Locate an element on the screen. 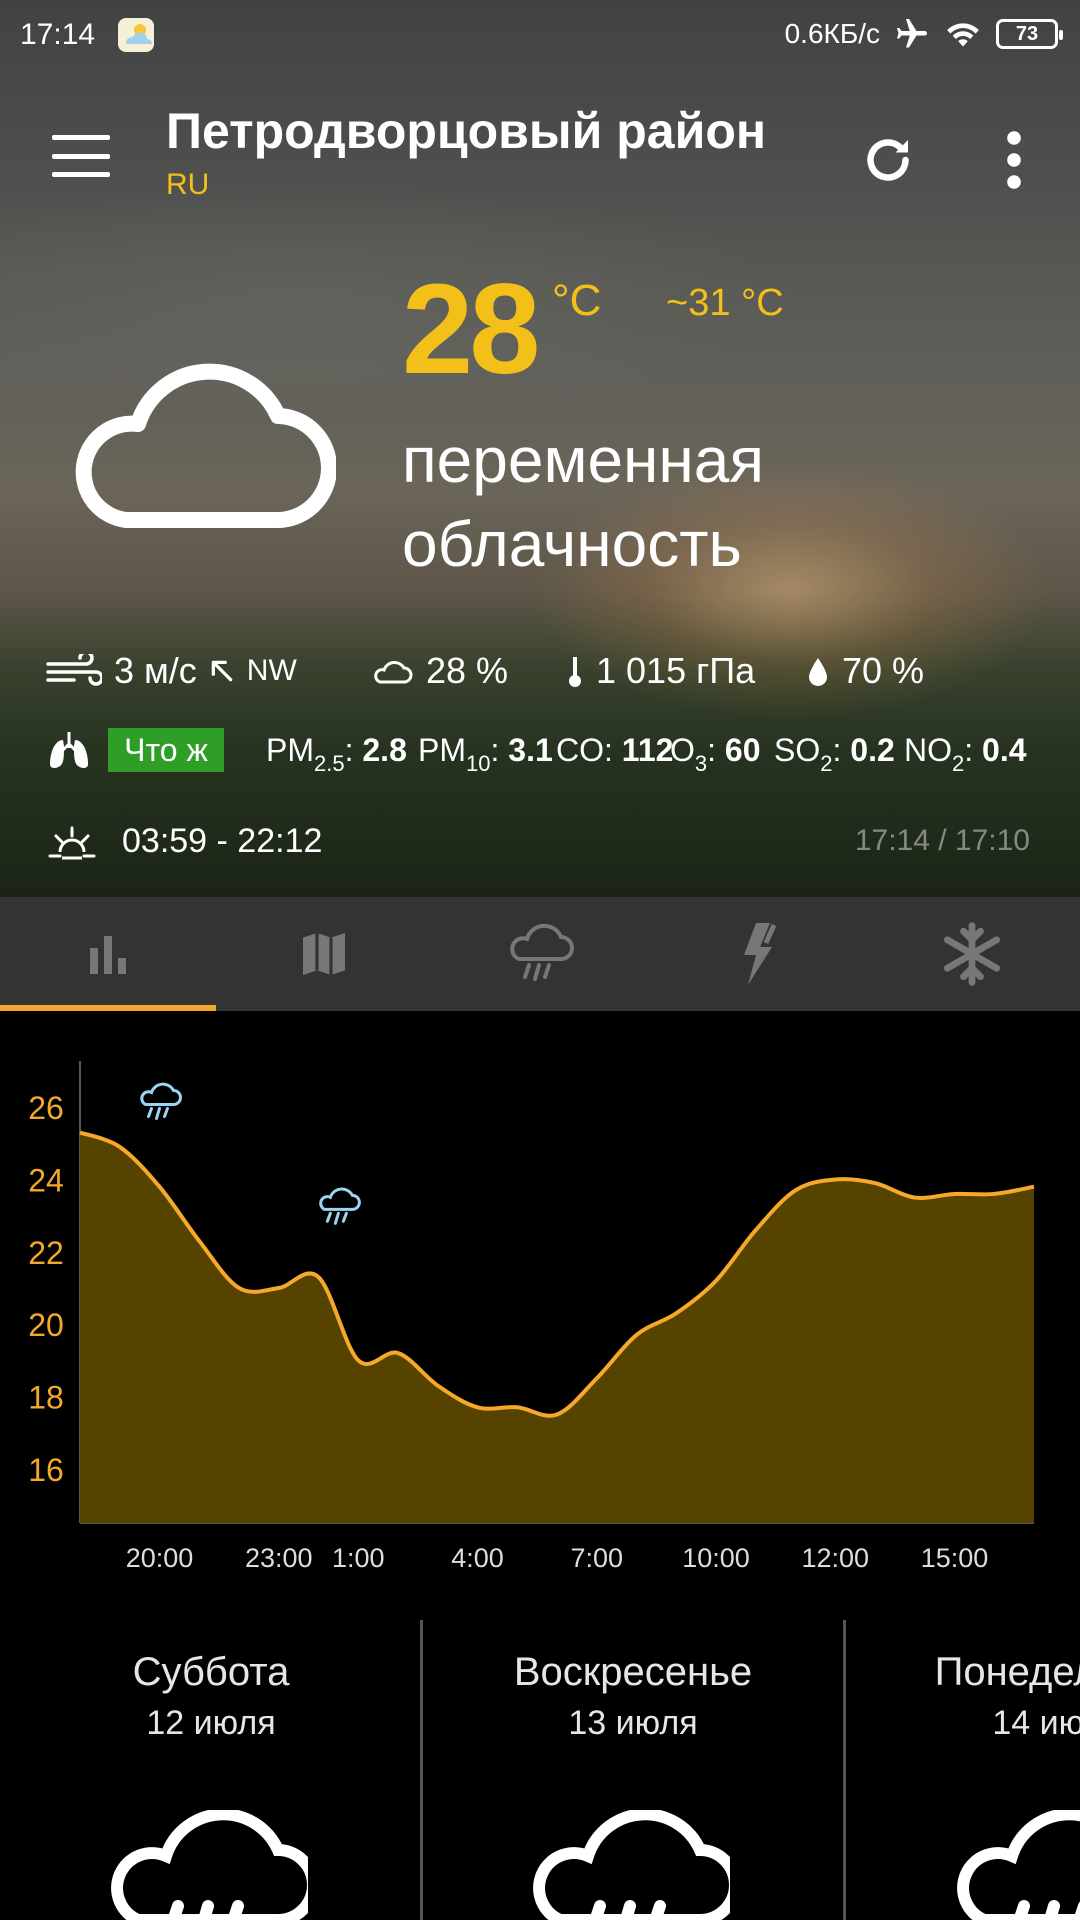 Image resolution: width=1080 pixels, height=1920 pixels. thermometer-icon is located at coordinates (575, 672).